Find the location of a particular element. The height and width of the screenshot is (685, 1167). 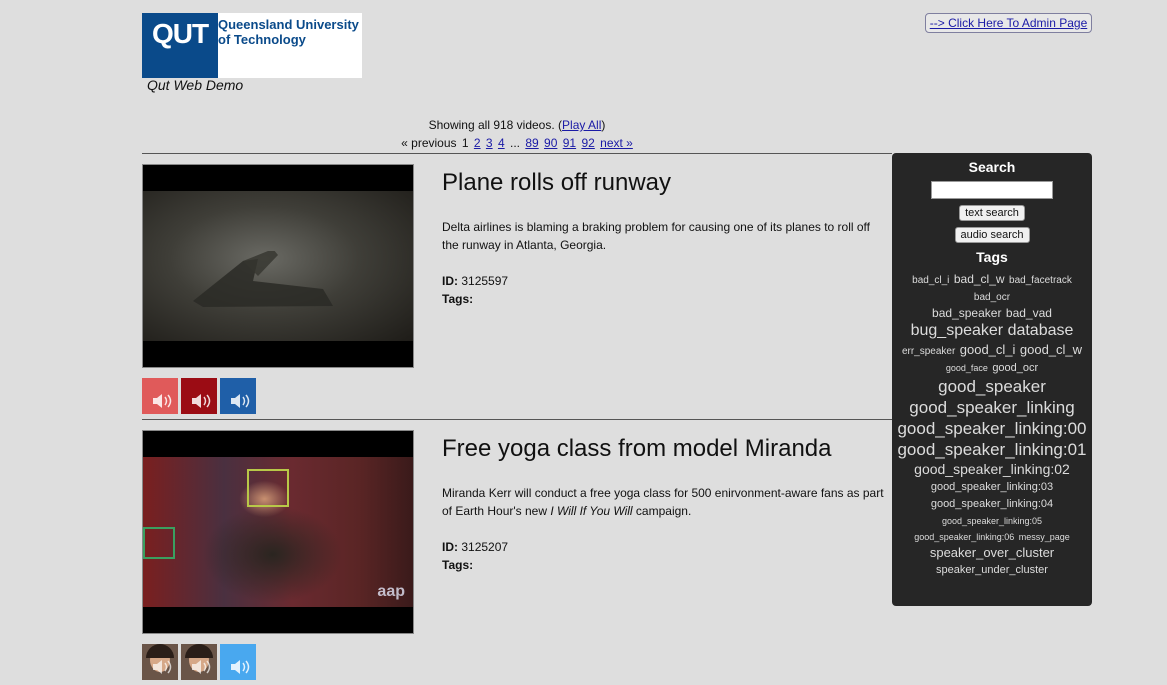

tag-link: bad_cl_i is located at coordinates (930, 281).